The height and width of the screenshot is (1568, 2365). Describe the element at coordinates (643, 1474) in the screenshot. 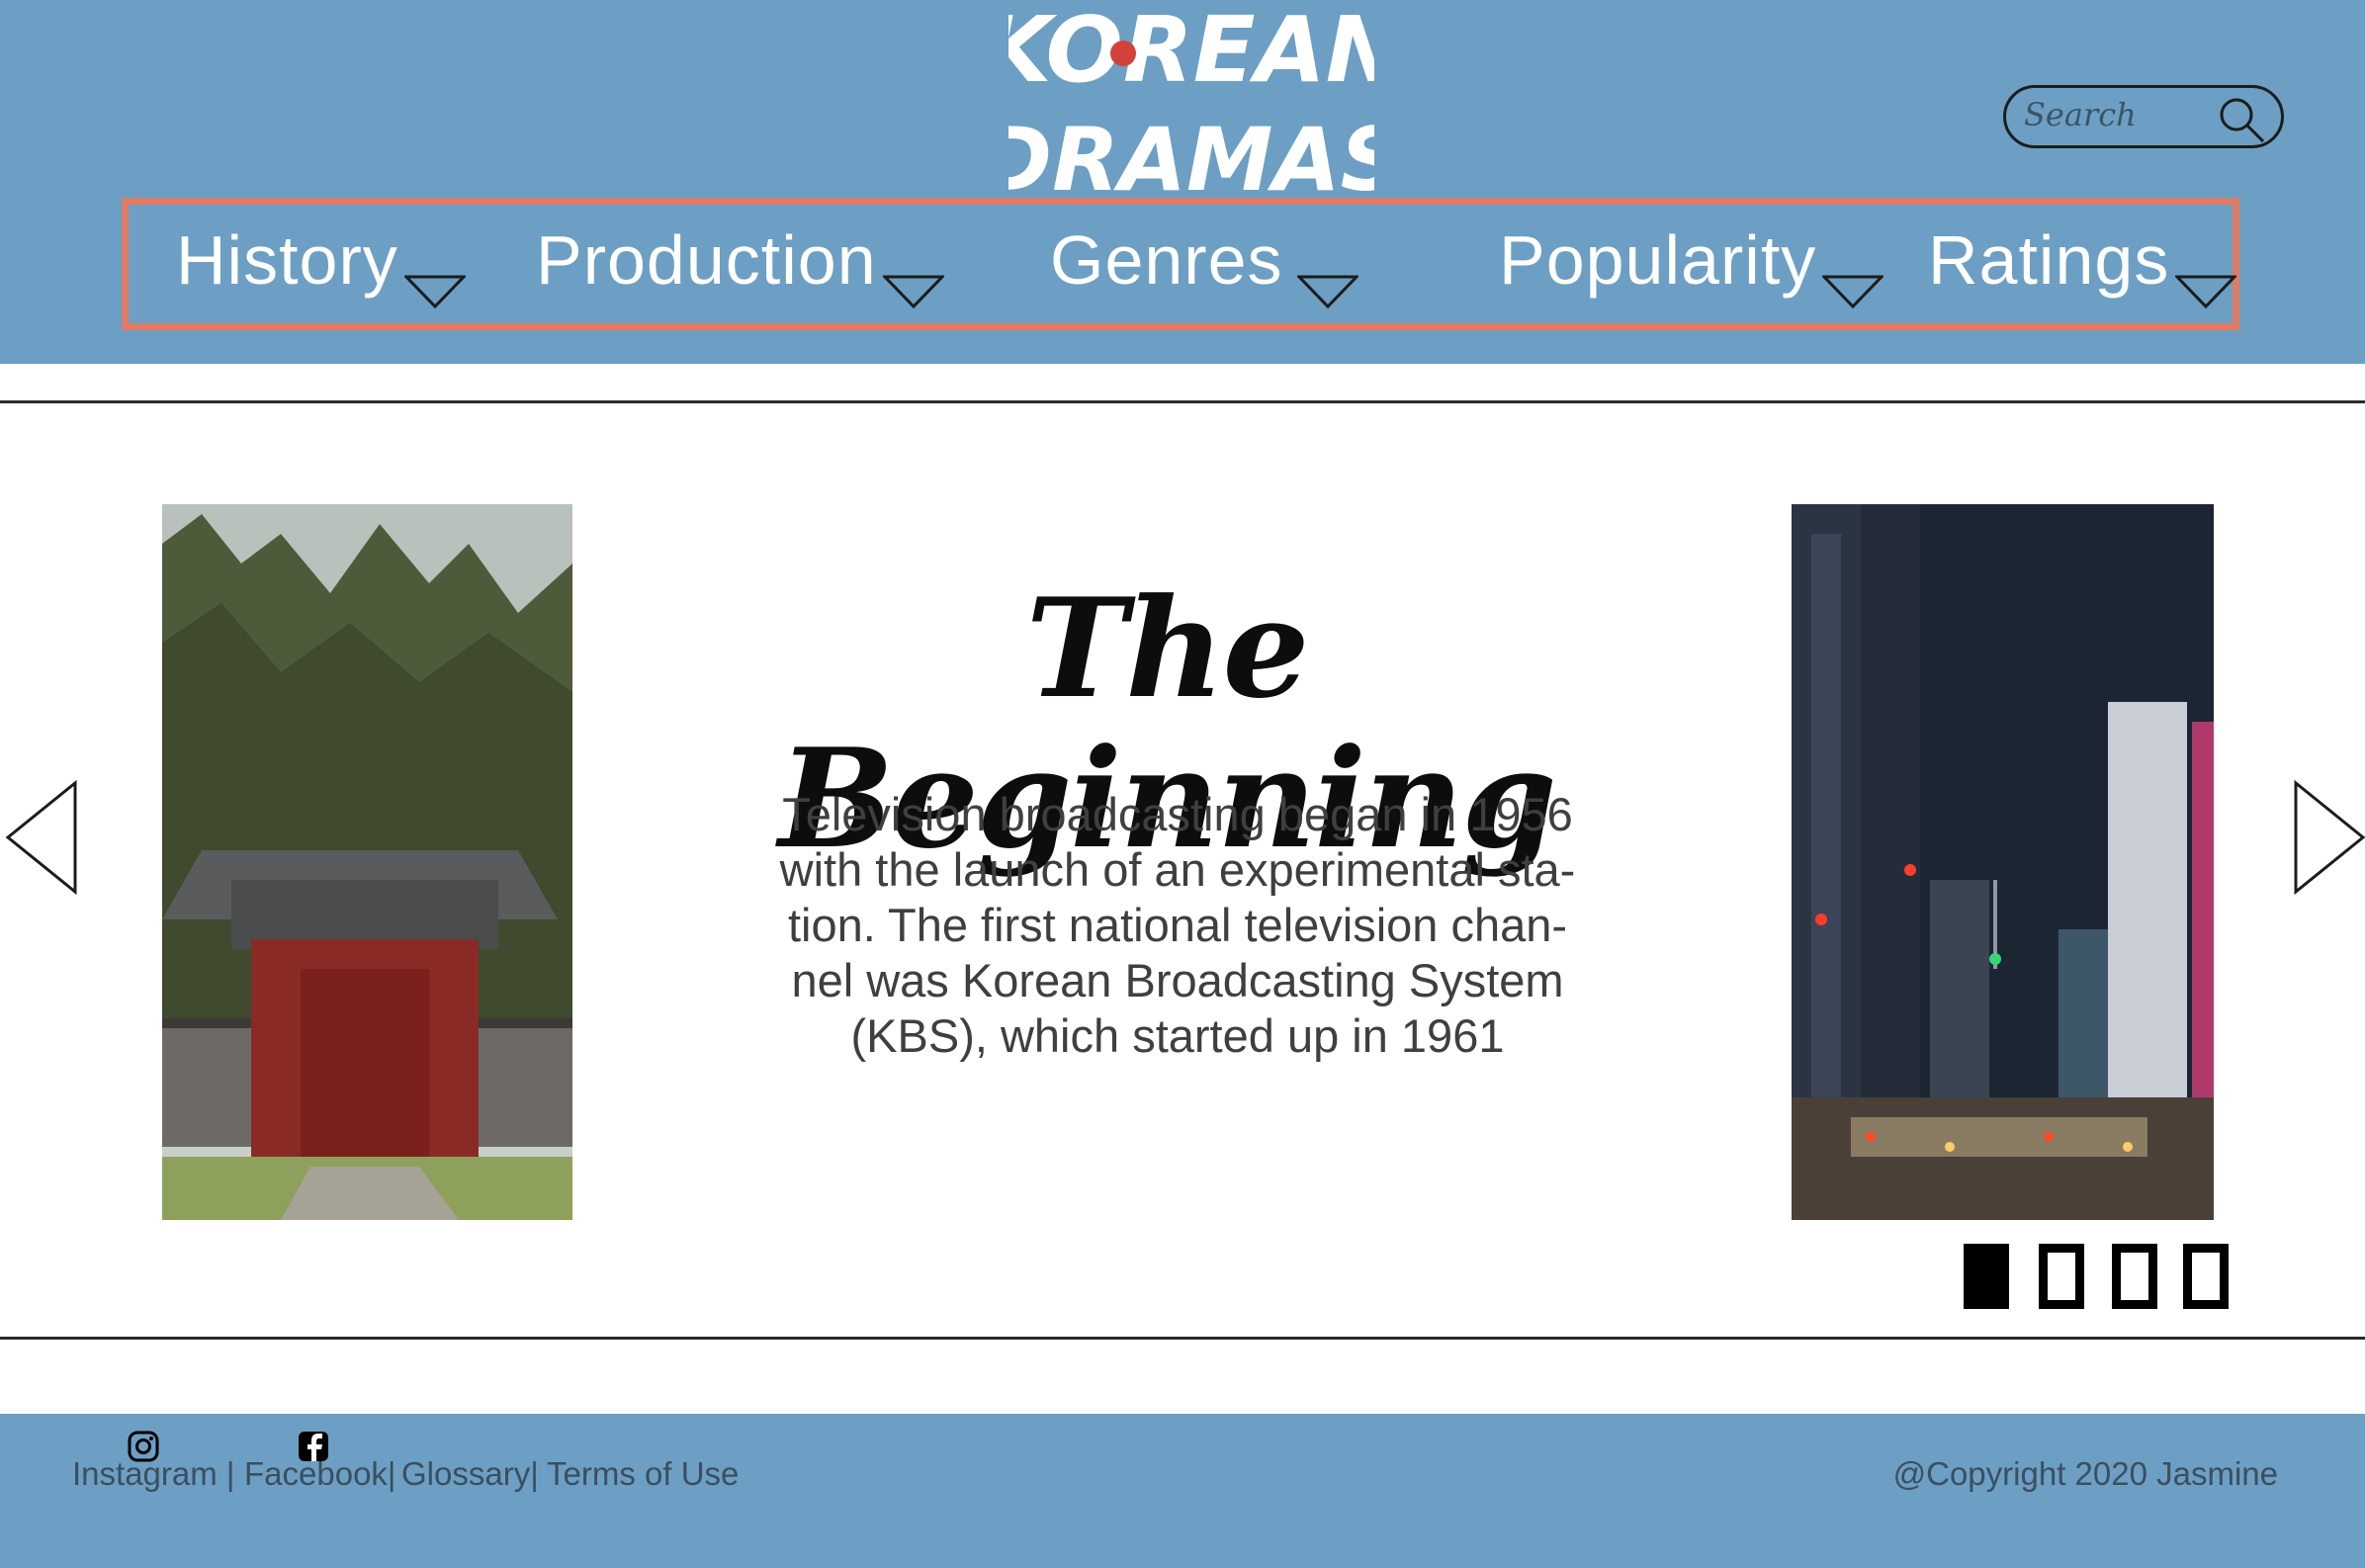

I see `footer-link-terms: Terms of Use` at that location.